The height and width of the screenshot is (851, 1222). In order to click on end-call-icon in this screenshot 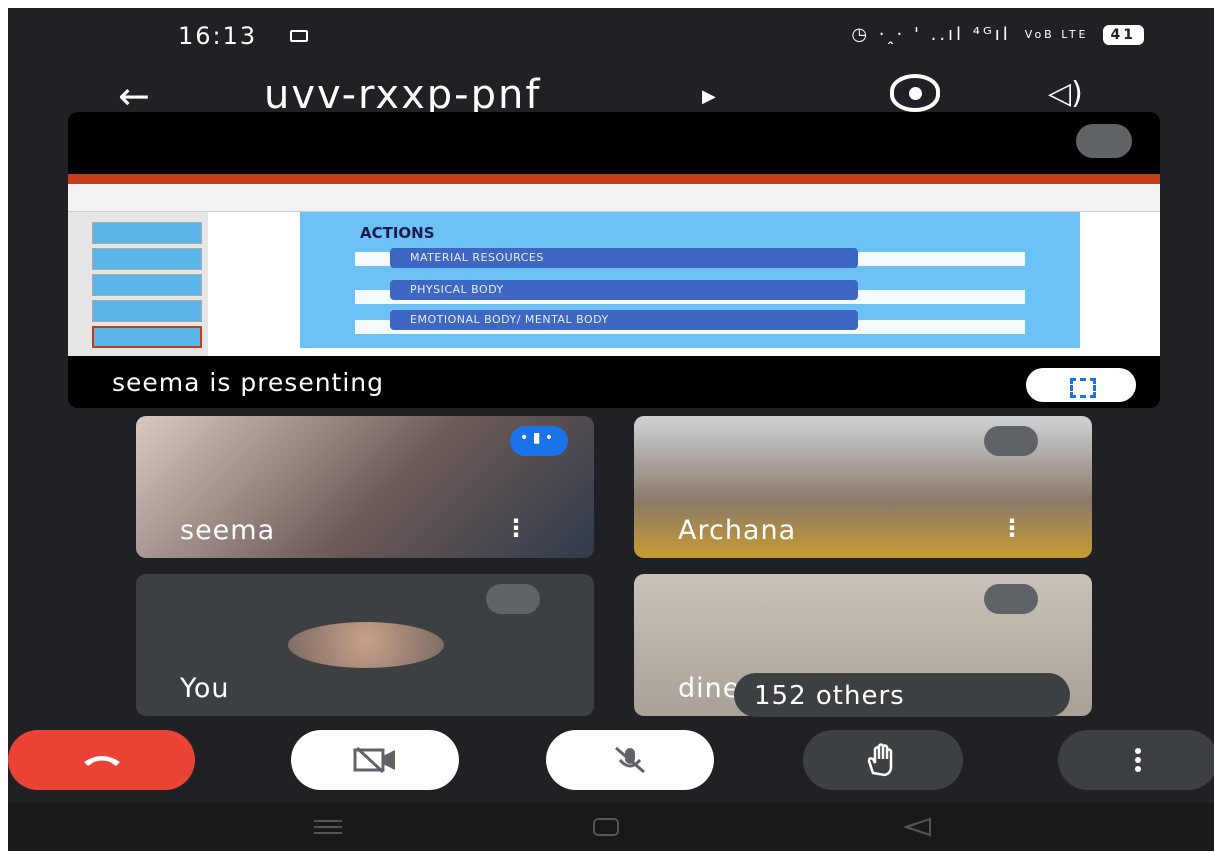, I will do `click(101, 761)`.